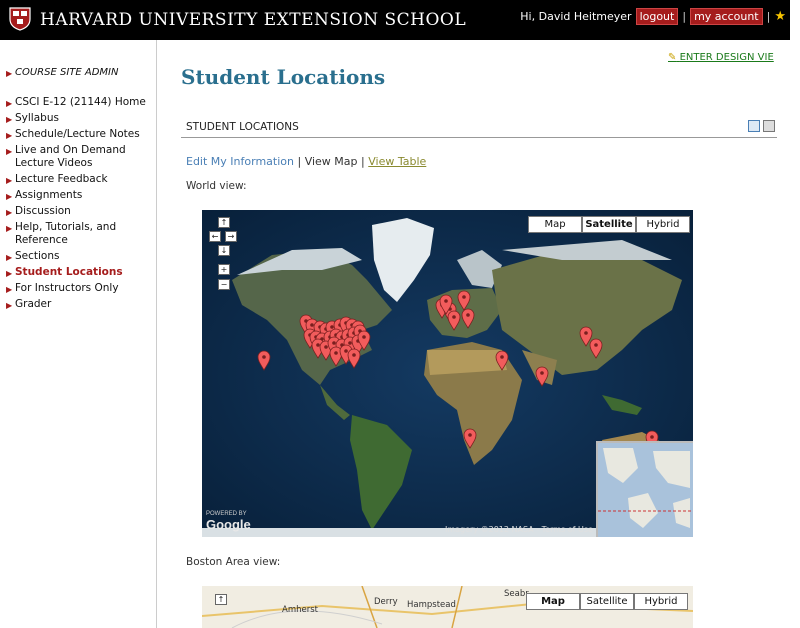 The height and width of the screenshot is (628, 800). What do you see at coordinates (33, 304) in the screenshot?
I see `sidebar-item-label: Grader` at bounding box center [33, 304].